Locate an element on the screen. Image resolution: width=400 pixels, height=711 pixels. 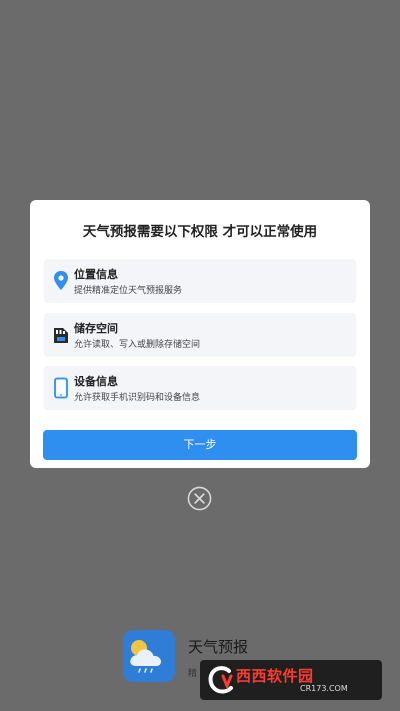
permission-item-storage: 储存空间 允许读取、写入或删除存储空间 is located at coordinates (200, 335).